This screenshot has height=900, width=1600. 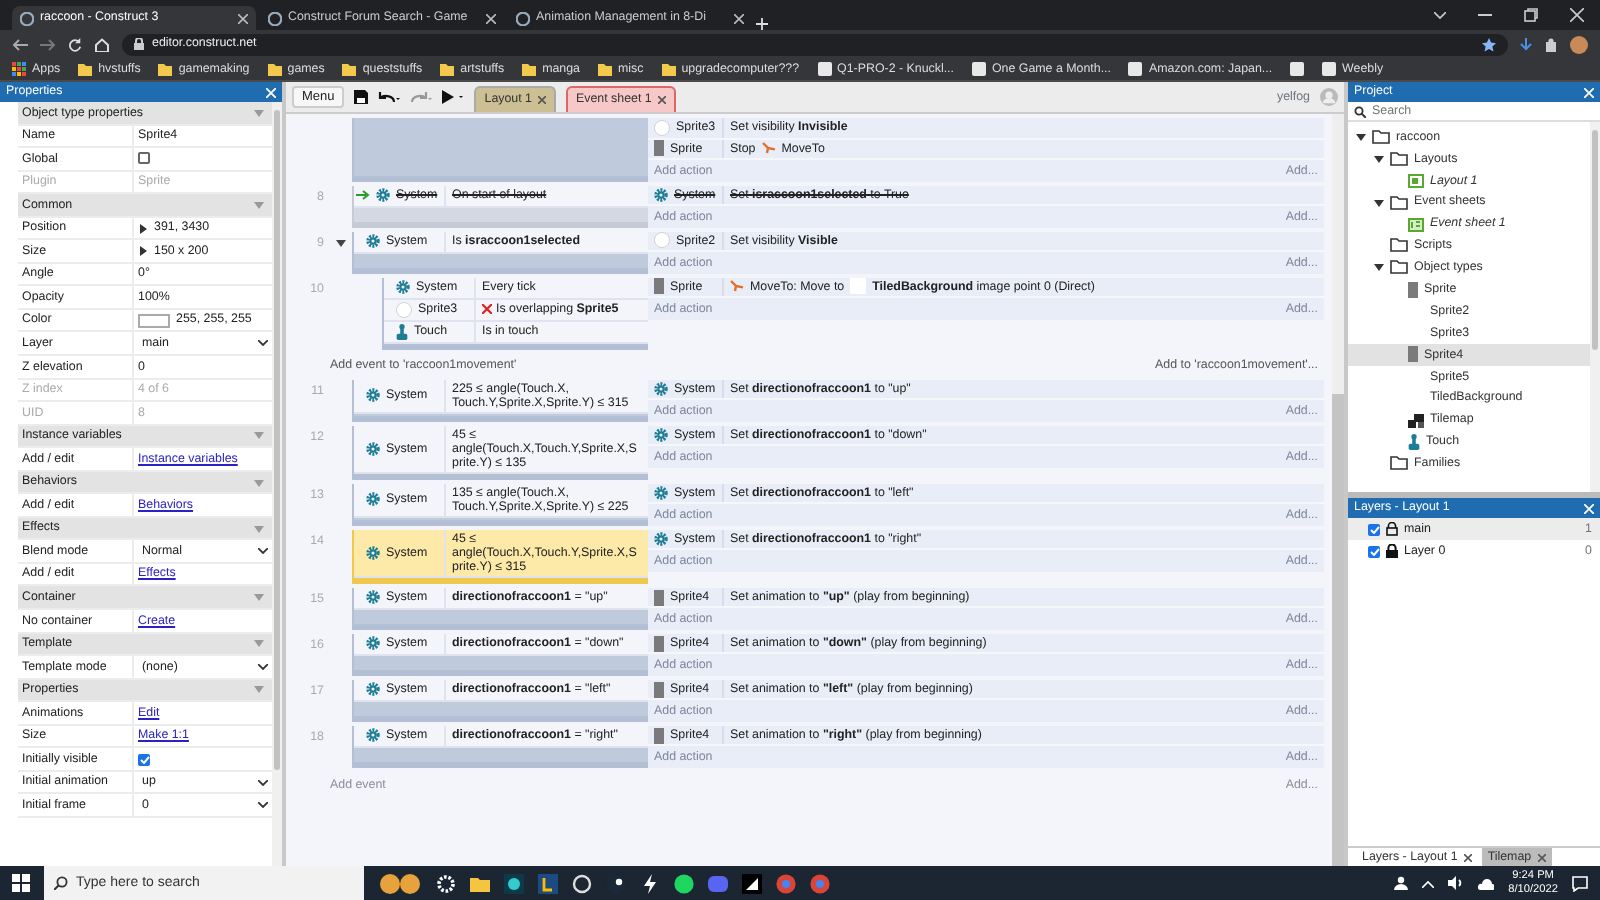 What do you see at coordinates (1531, 15) in the screenshot?
I see `restore-icon` at bounding box center [1531, 15].